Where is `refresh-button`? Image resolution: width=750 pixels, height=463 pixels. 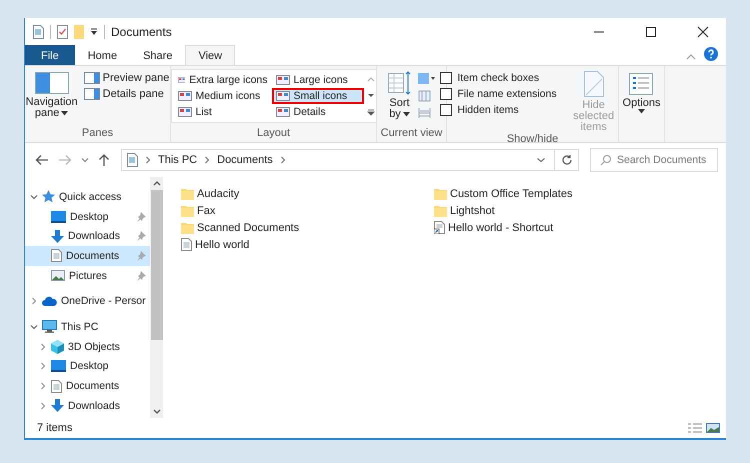
refresh-button is located at coordinates (567, 160).